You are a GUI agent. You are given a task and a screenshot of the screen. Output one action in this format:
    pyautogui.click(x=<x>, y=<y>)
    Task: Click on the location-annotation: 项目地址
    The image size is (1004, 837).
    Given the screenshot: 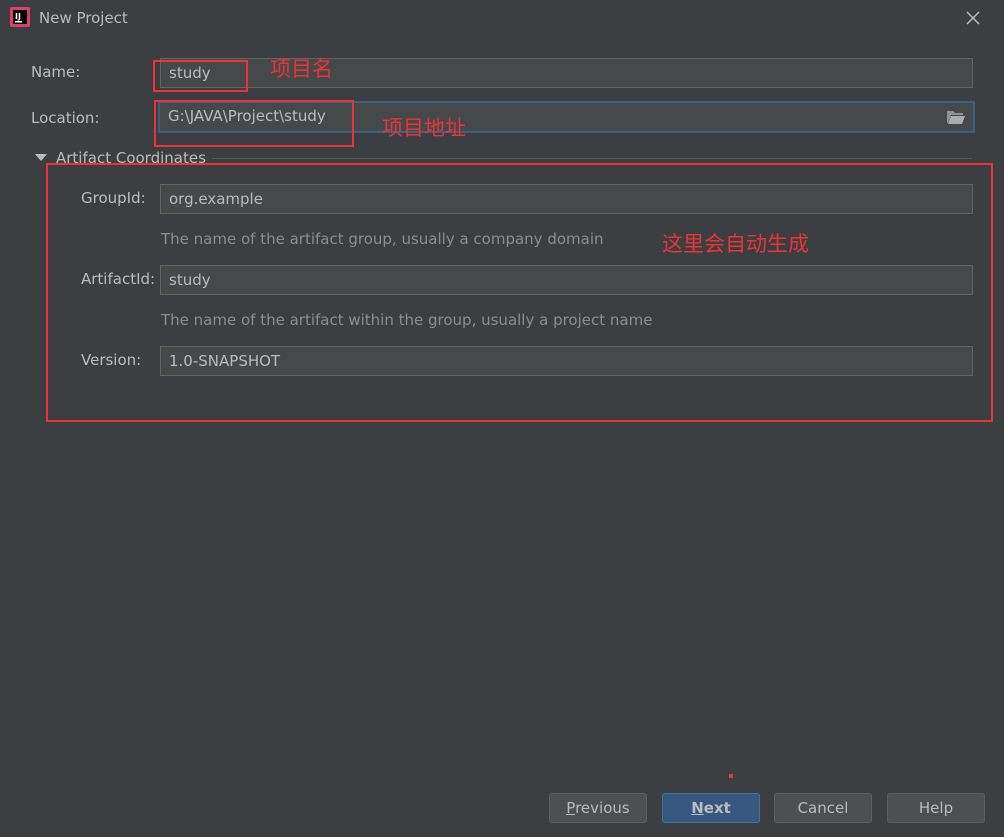 What is the action you would take?
    pyautogui.click(x=424, y=128)
    